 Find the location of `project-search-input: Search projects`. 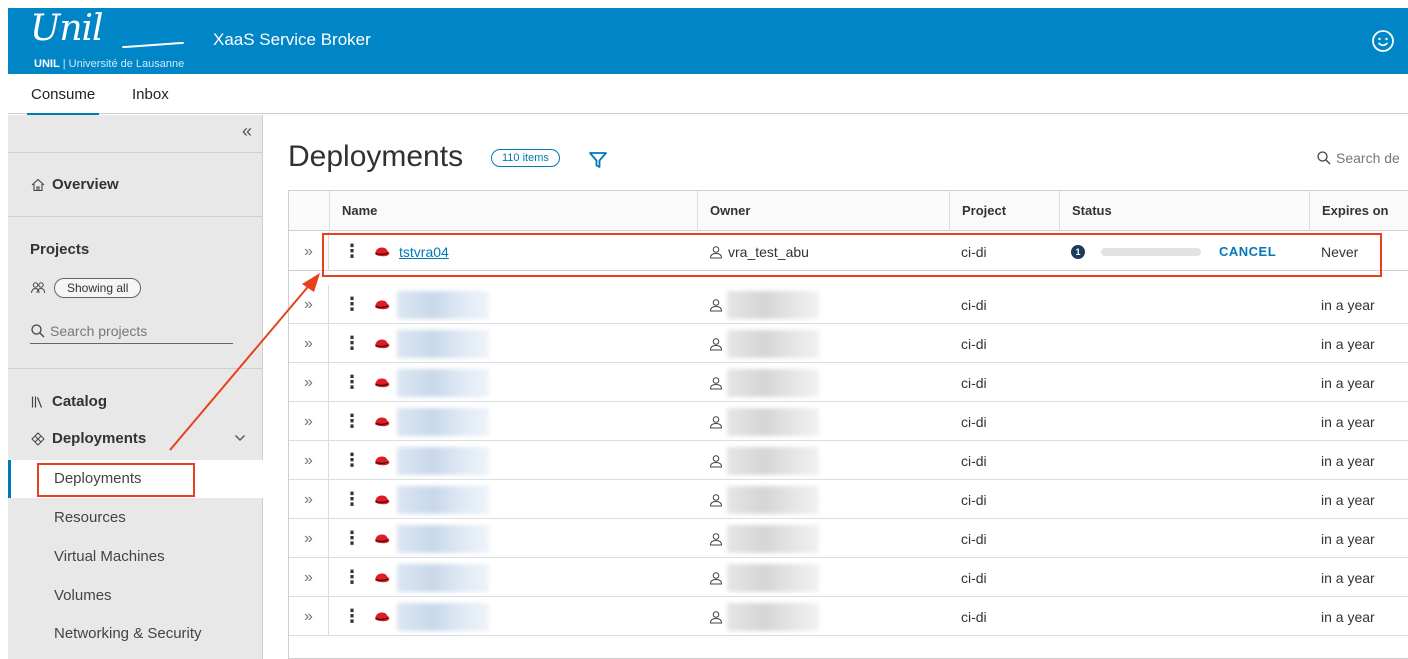

project-search-input: Search projects is located at coordinates (131, 331).